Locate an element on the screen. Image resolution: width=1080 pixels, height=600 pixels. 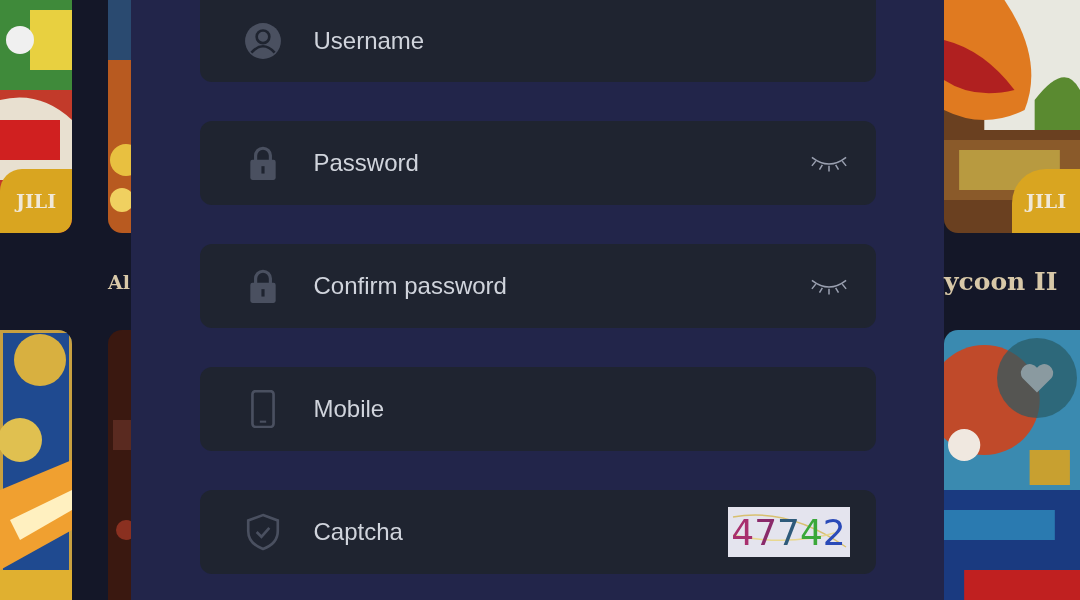
input-field: Username is located at coordinates (579, 40).